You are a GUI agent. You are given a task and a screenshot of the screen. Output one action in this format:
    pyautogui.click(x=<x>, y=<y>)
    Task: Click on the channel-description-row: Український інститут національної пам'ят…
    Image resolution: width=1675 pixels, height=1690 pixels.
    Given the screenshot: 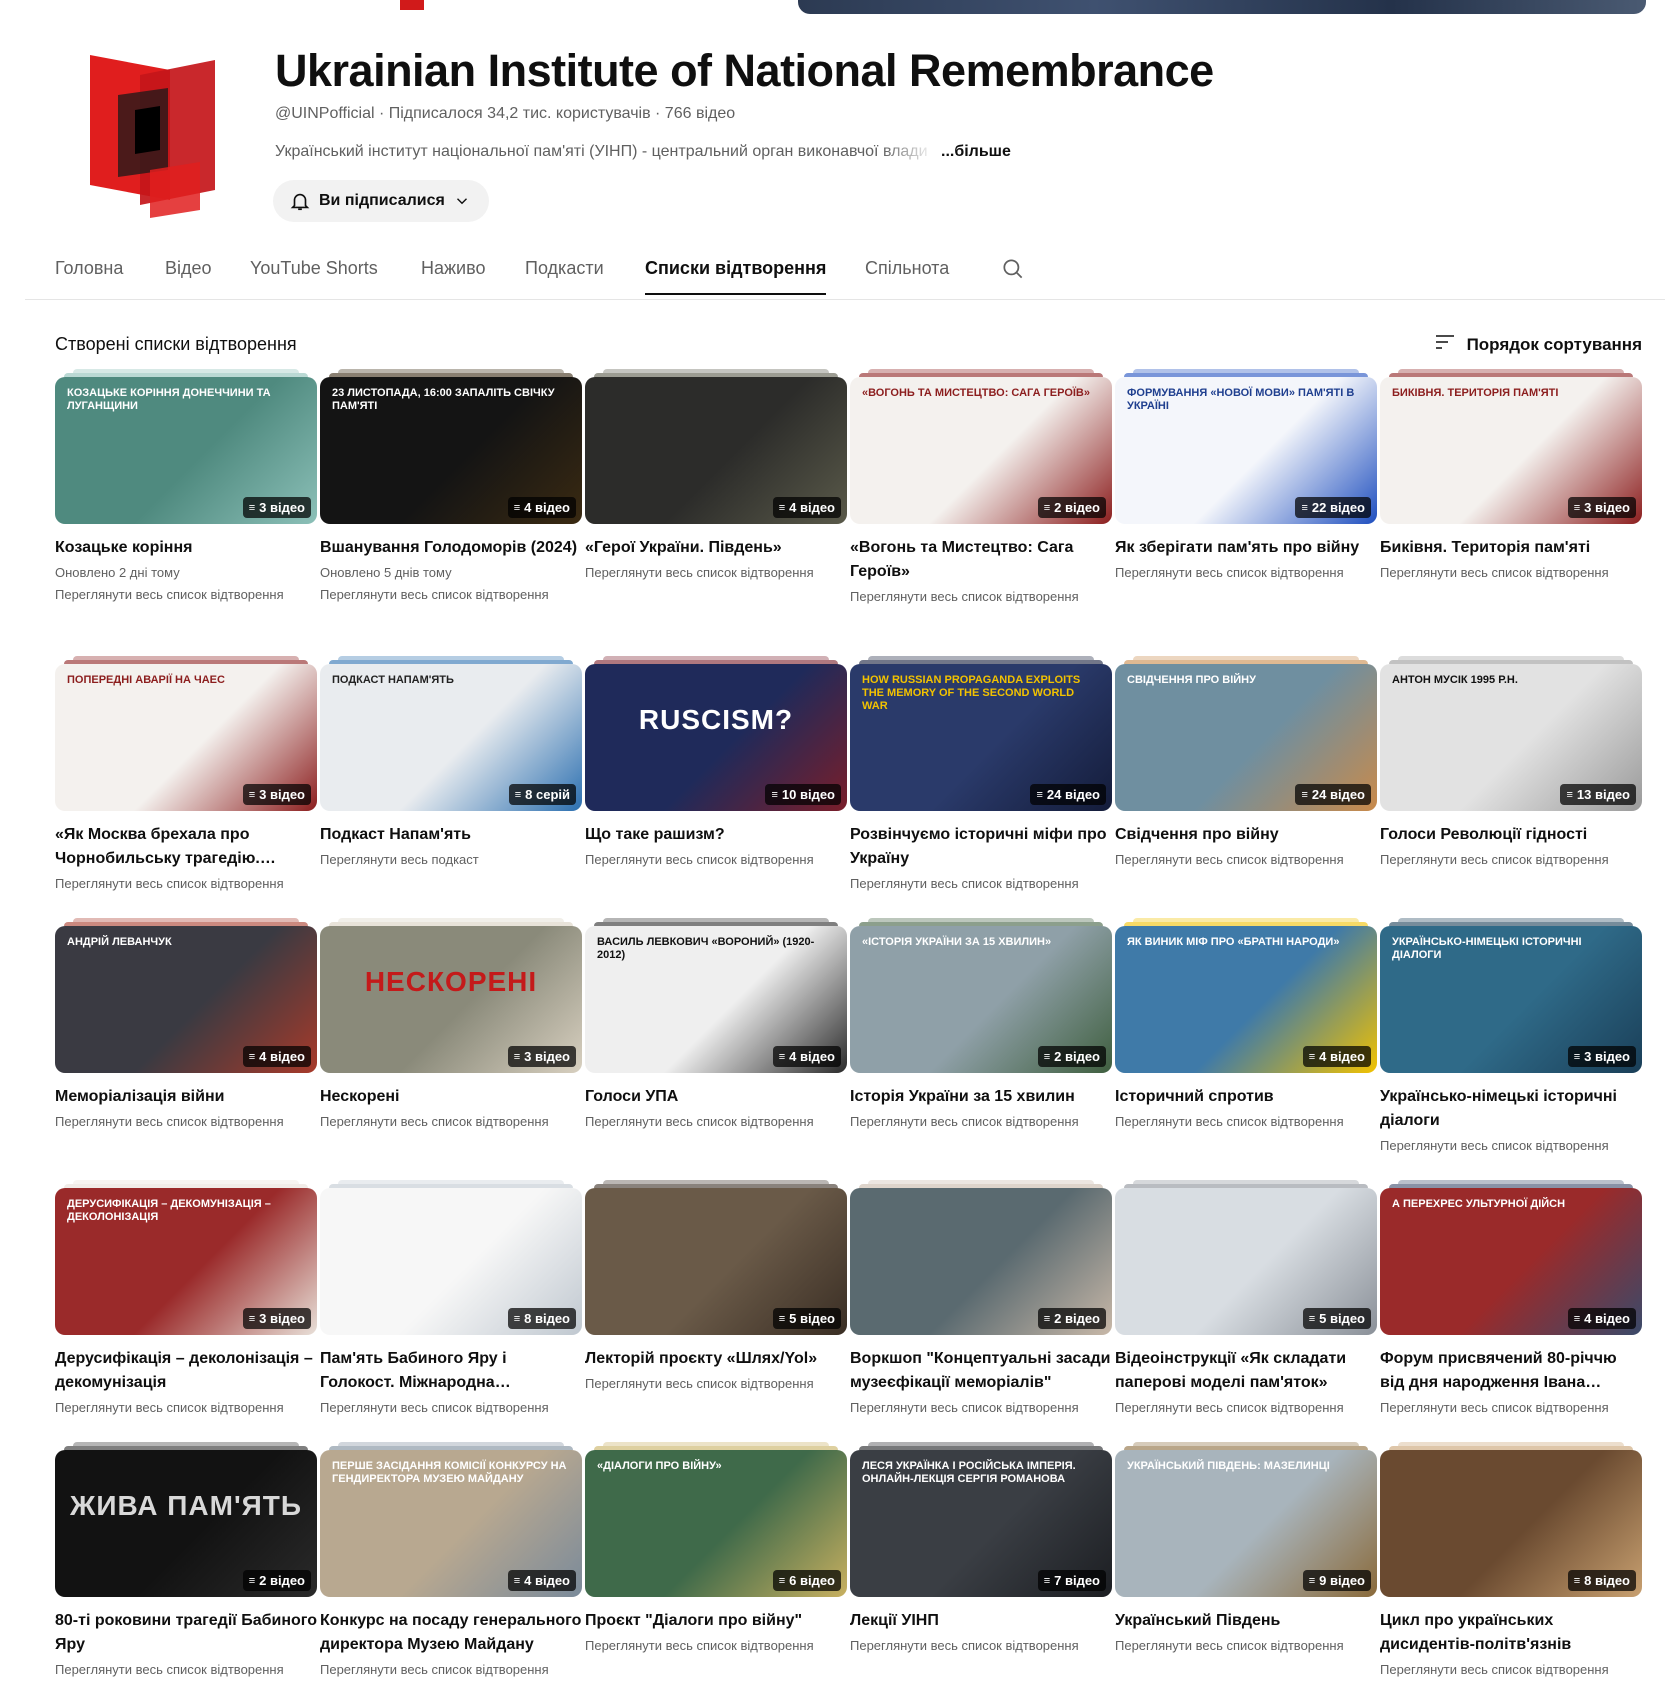 What is the action you would take?
    pyautogui.click(x=655, y=152)
    